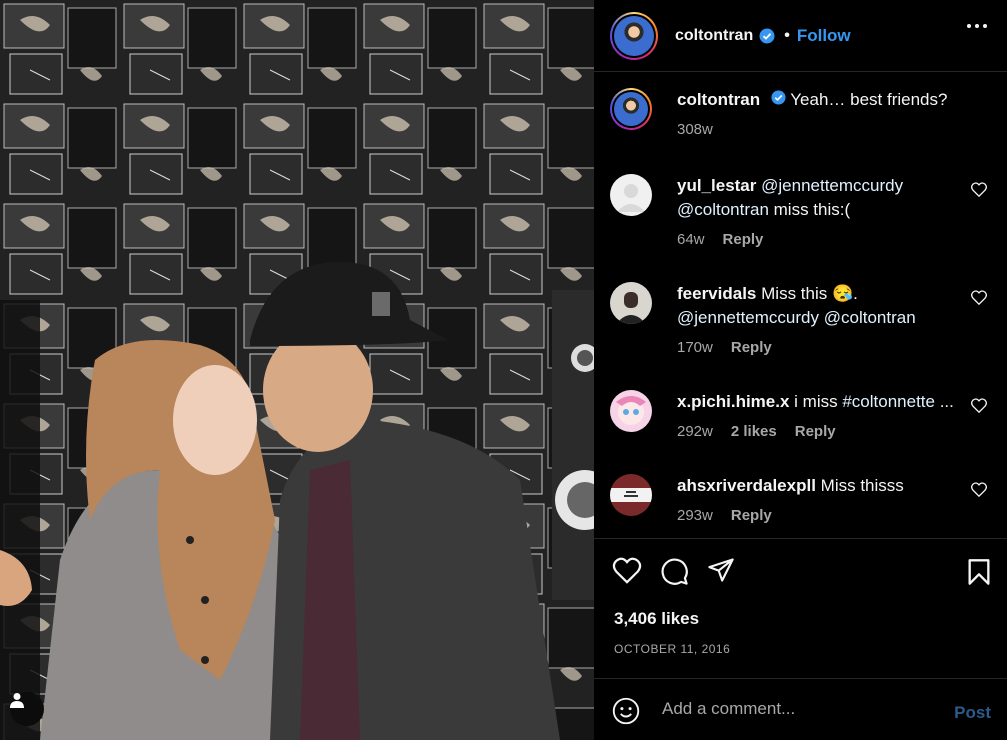 The image size is (1007, 740). Describe the element at coordinates (695, 515) in the screenshot. I see `comment-age: 293w` at that location.